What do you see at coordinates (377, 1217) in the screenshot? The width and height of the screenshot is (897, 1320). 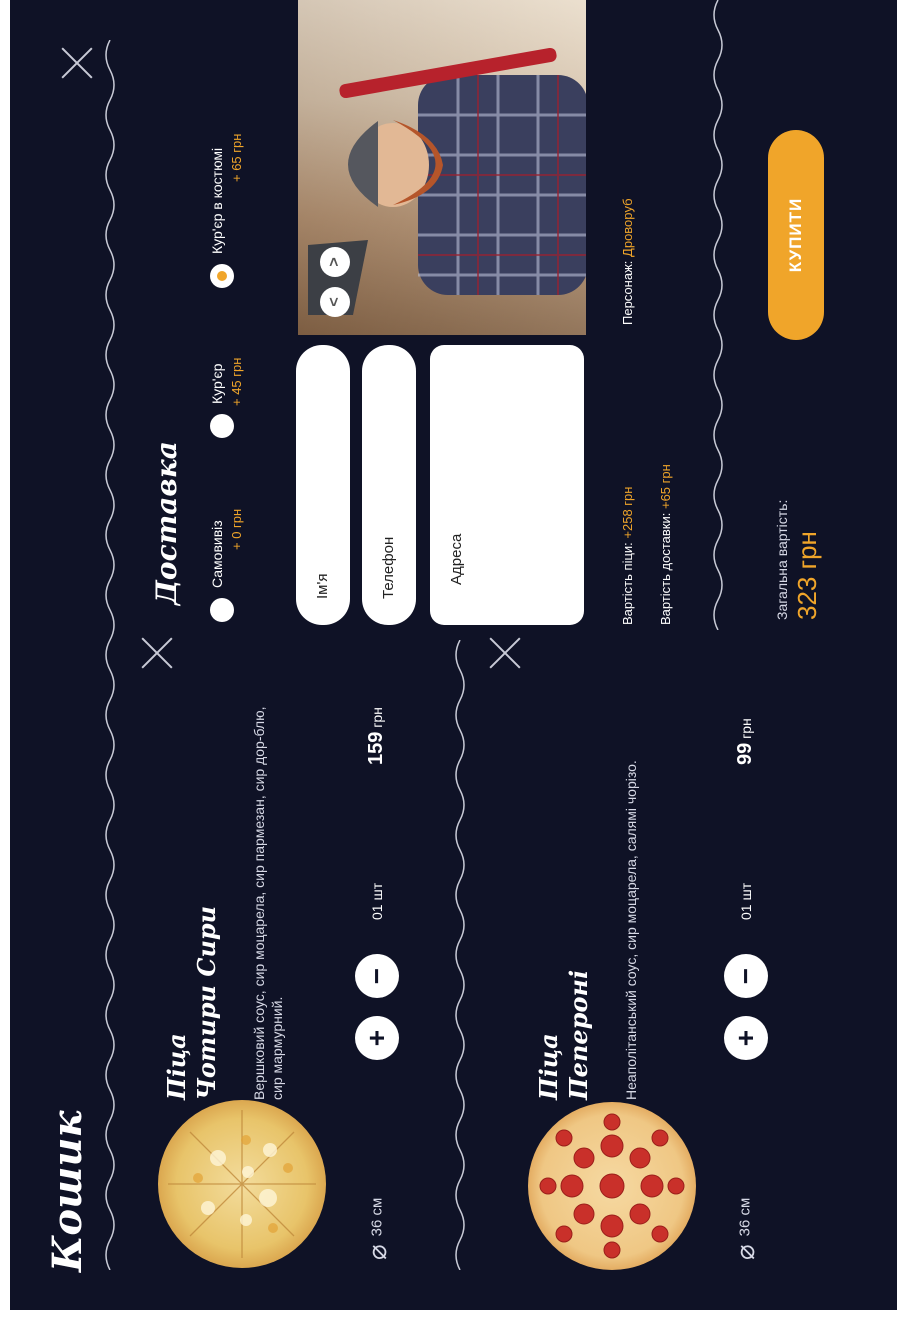 I see `item-1-size-value: 36 см` at bounding box center [377, 1217].